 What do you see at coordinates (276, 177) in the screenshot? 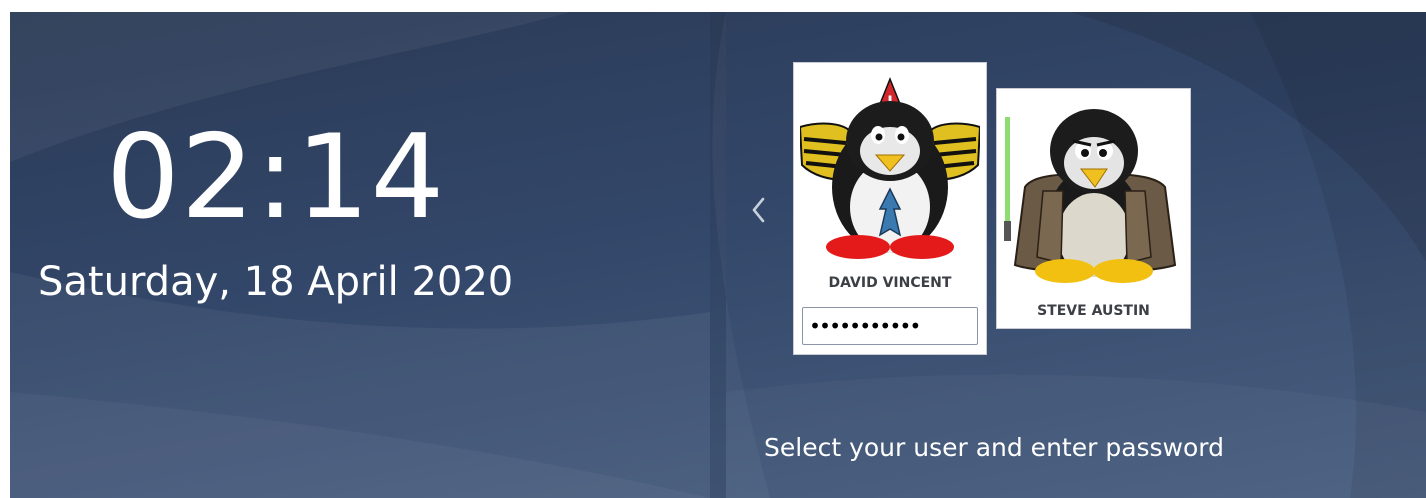
I see `clock-time: 02:14` at bounding box center [276, 177].